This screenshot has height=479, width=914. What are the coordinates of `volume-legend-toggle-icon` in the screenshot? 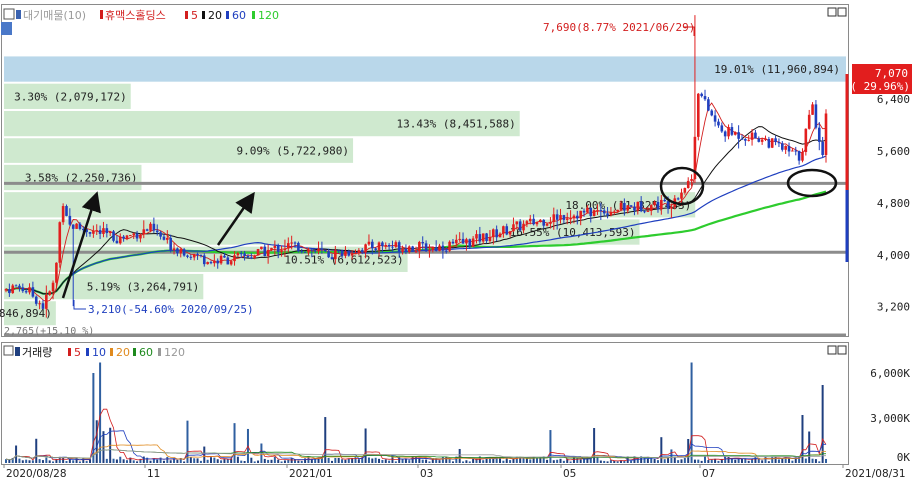 It's located at (8, 350).